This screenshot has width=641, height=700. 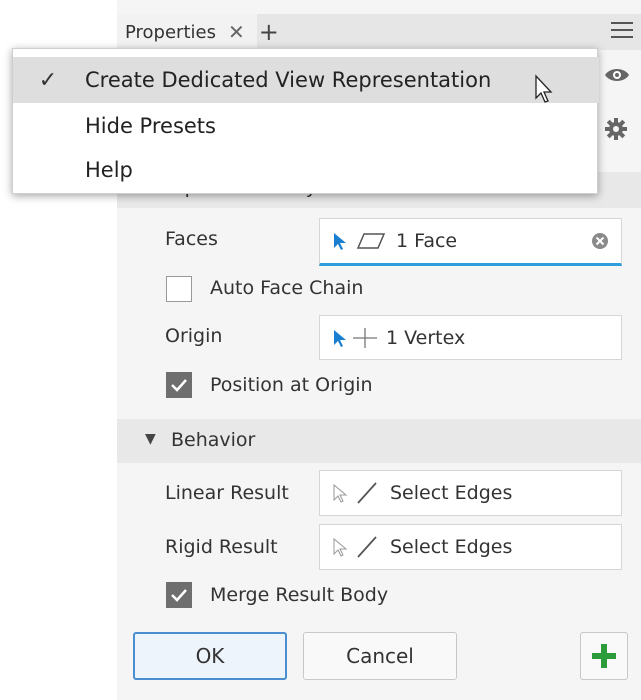 What do you see at coordinates (150, 126) in the screenshot?
I see `menu-item-label: Hide Presets` at bounding box center [150, 126].